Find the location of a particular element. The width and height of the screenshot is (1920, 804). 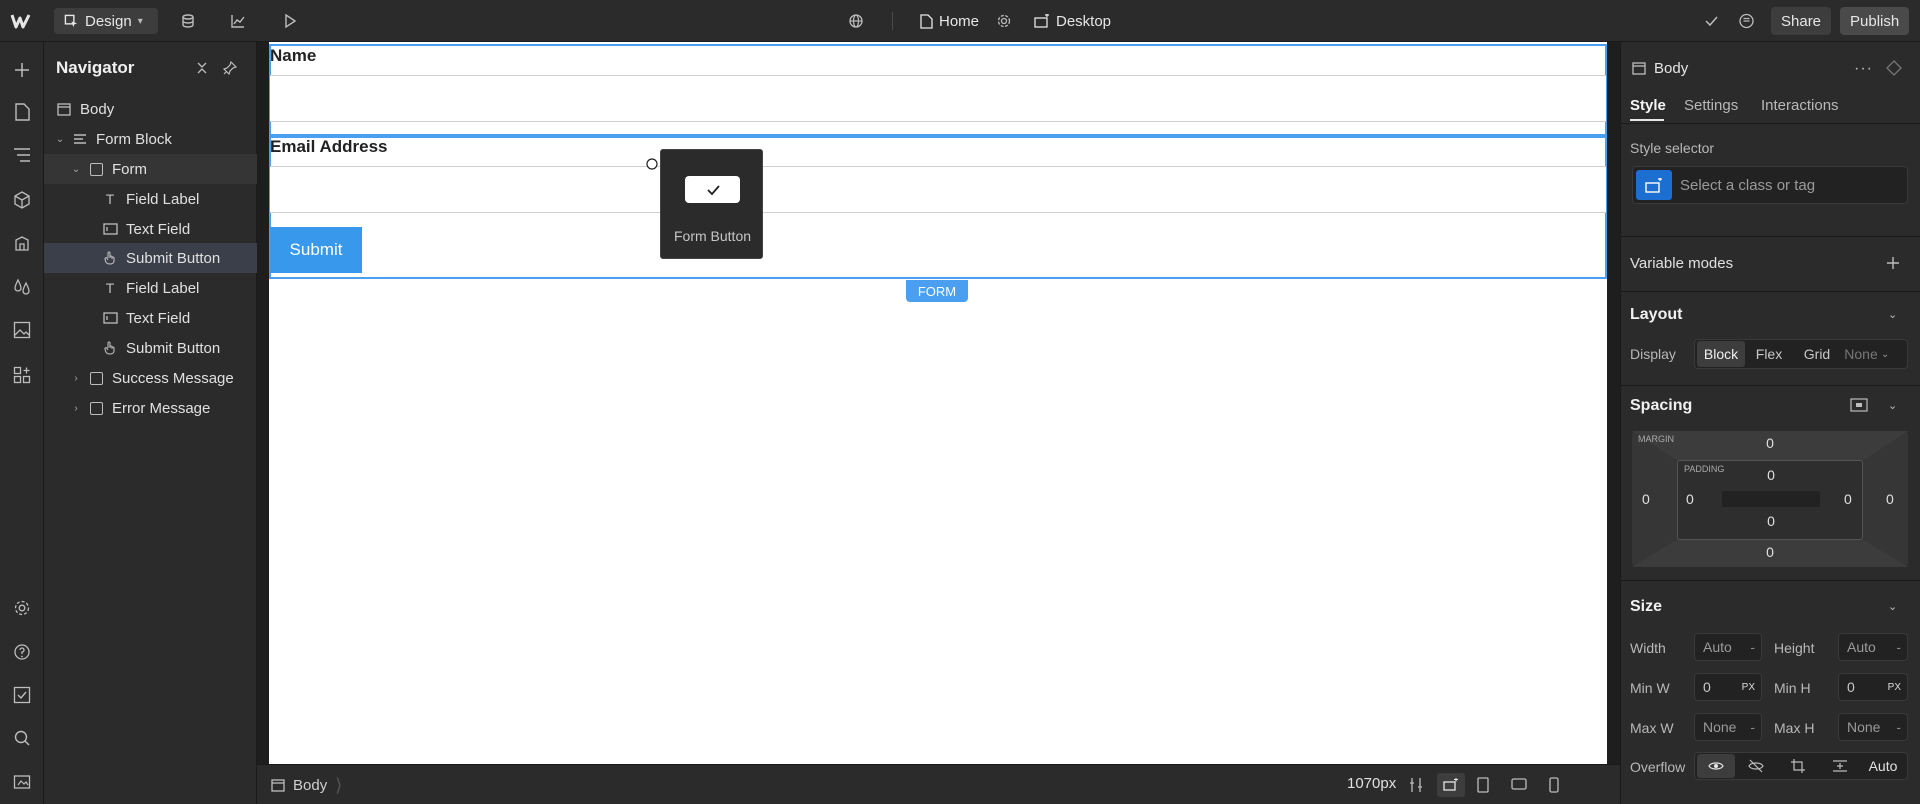

max-width-unit: - is located at coordinates (1752, 727).